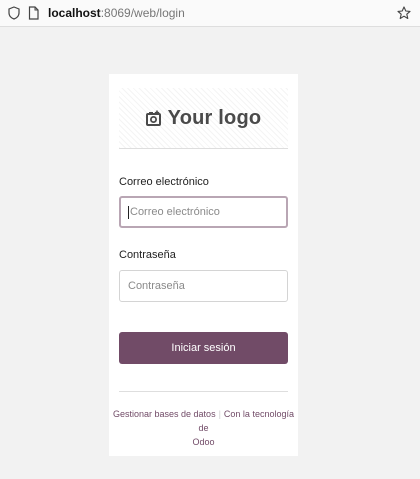  Describe the element at coordinates (164, 182) in the screenshot. I see `email-label: Correo electrónico` at that location.